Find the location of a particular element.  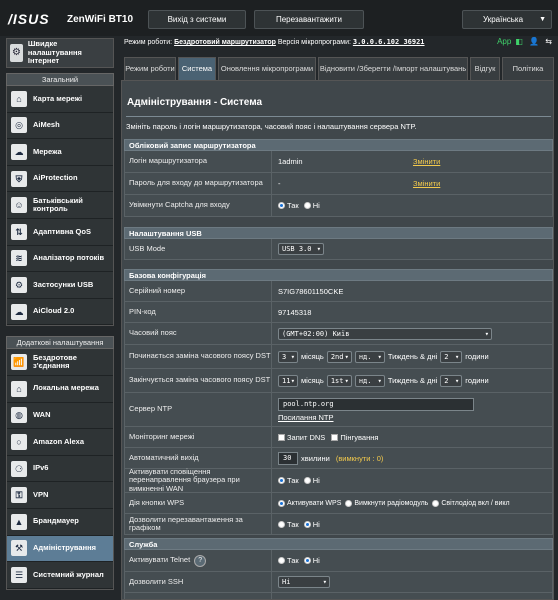

sidebar-item: ☁ Мережа is located at coordinates (60, 152).